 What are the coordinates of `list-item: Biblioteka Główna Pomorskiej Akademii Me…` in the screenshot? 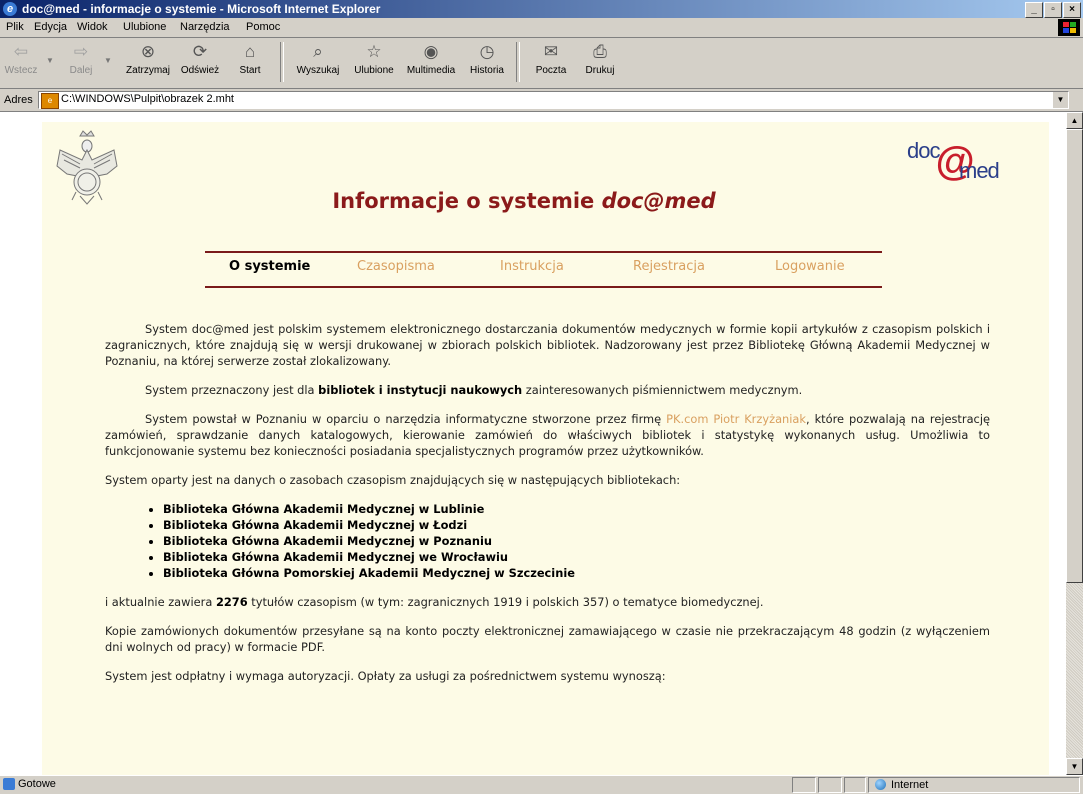 It's located at (576, 573).